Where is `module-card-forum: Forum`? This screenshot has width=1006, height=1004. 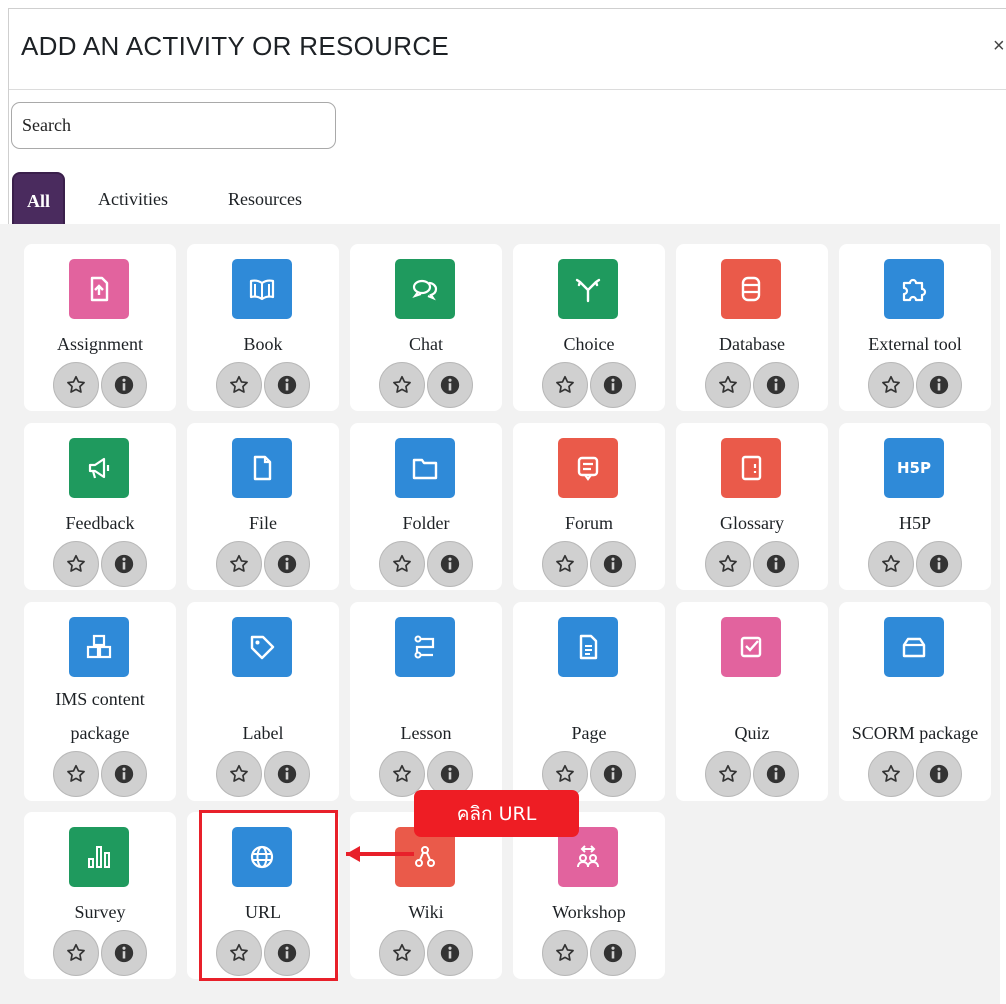
module-card-forum: Forum is located at coordinates (589, 506).